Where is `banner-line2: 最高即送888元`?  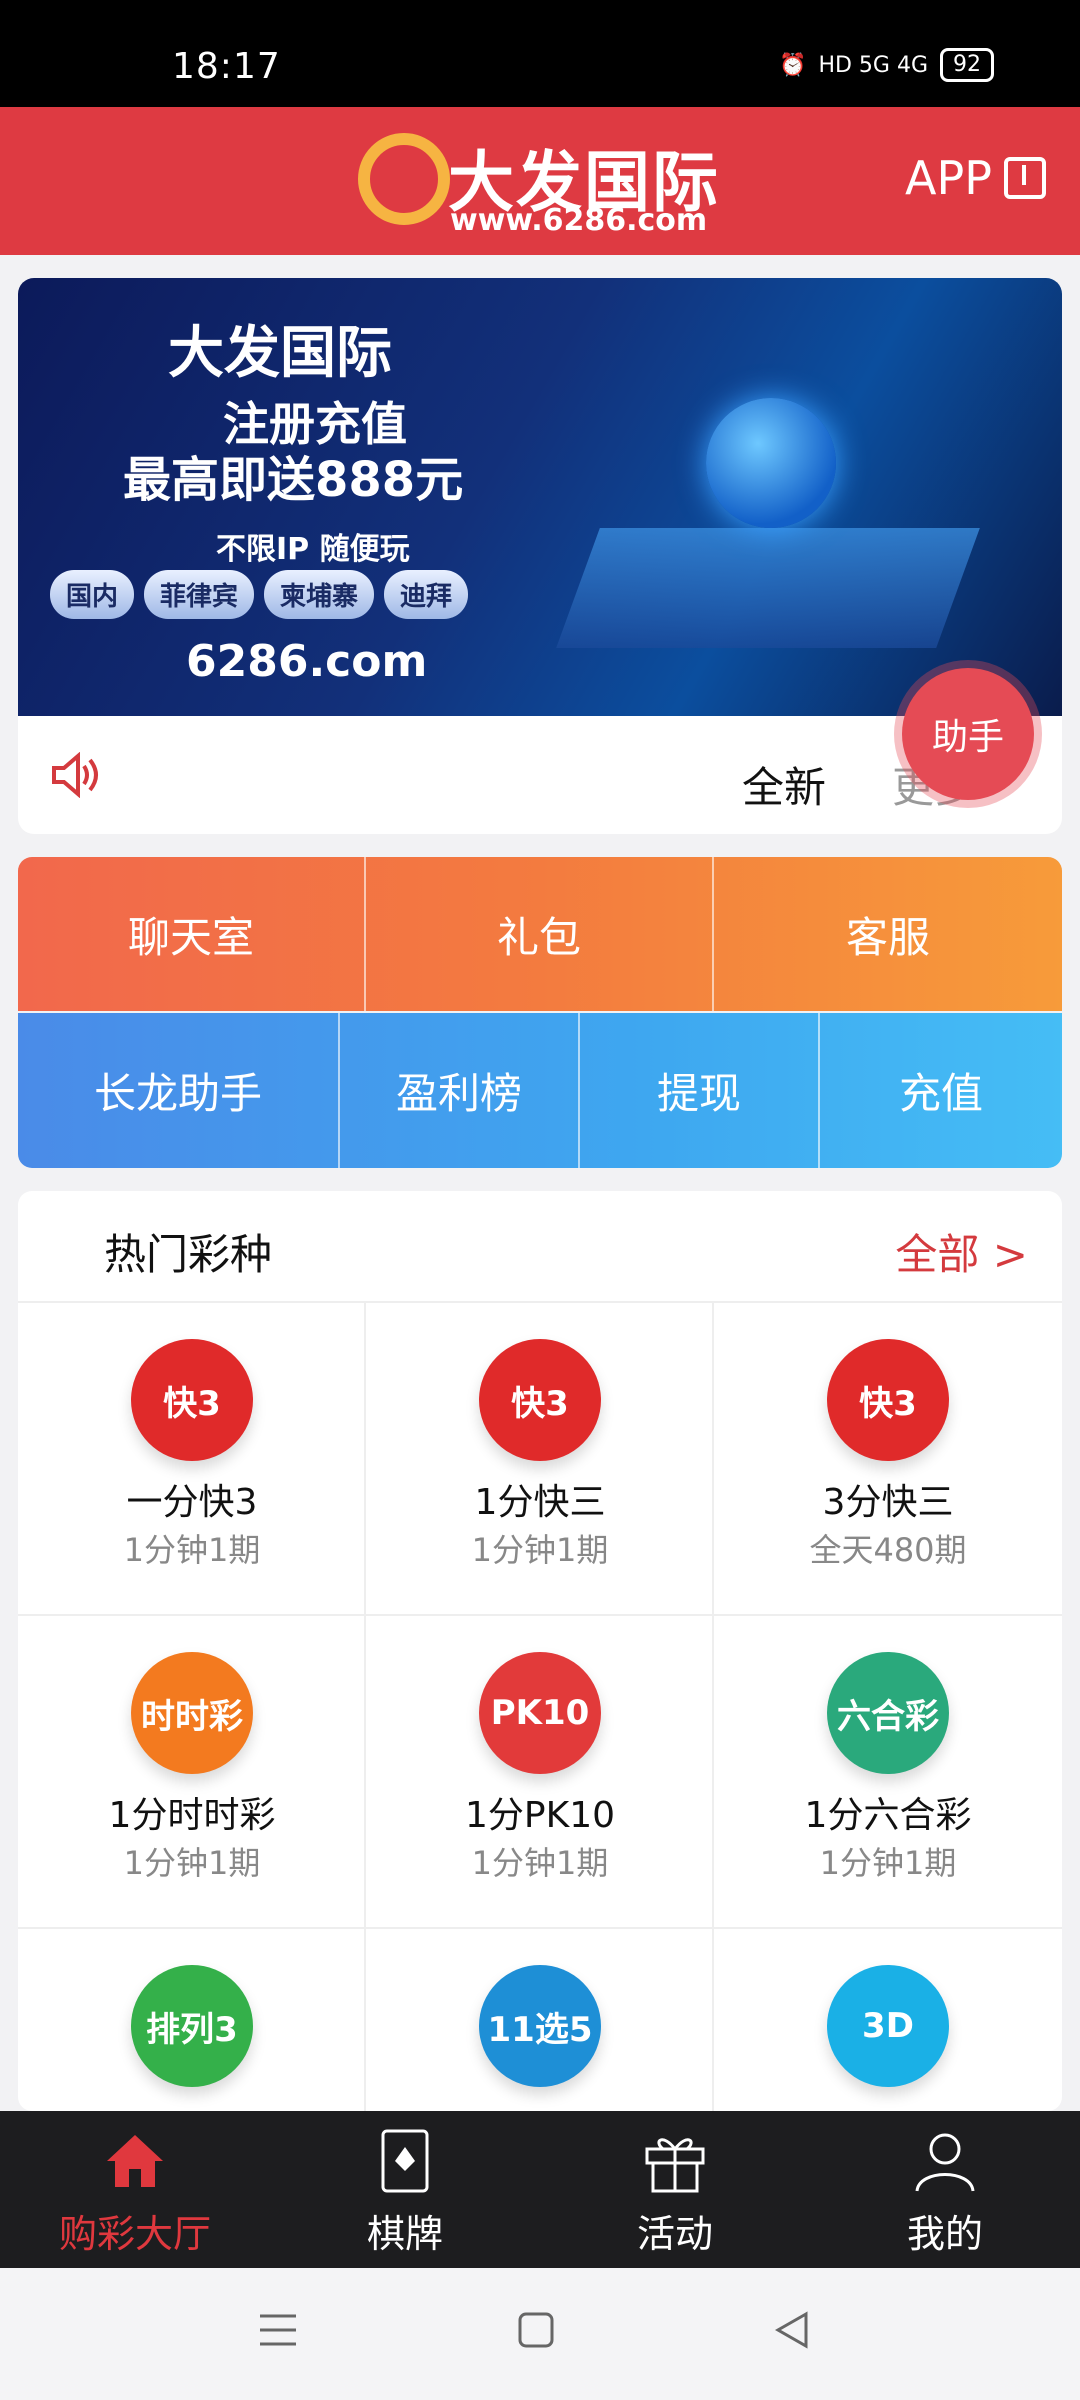 banner-line2: 最高即送888元 is located at coordinates (293, 480).